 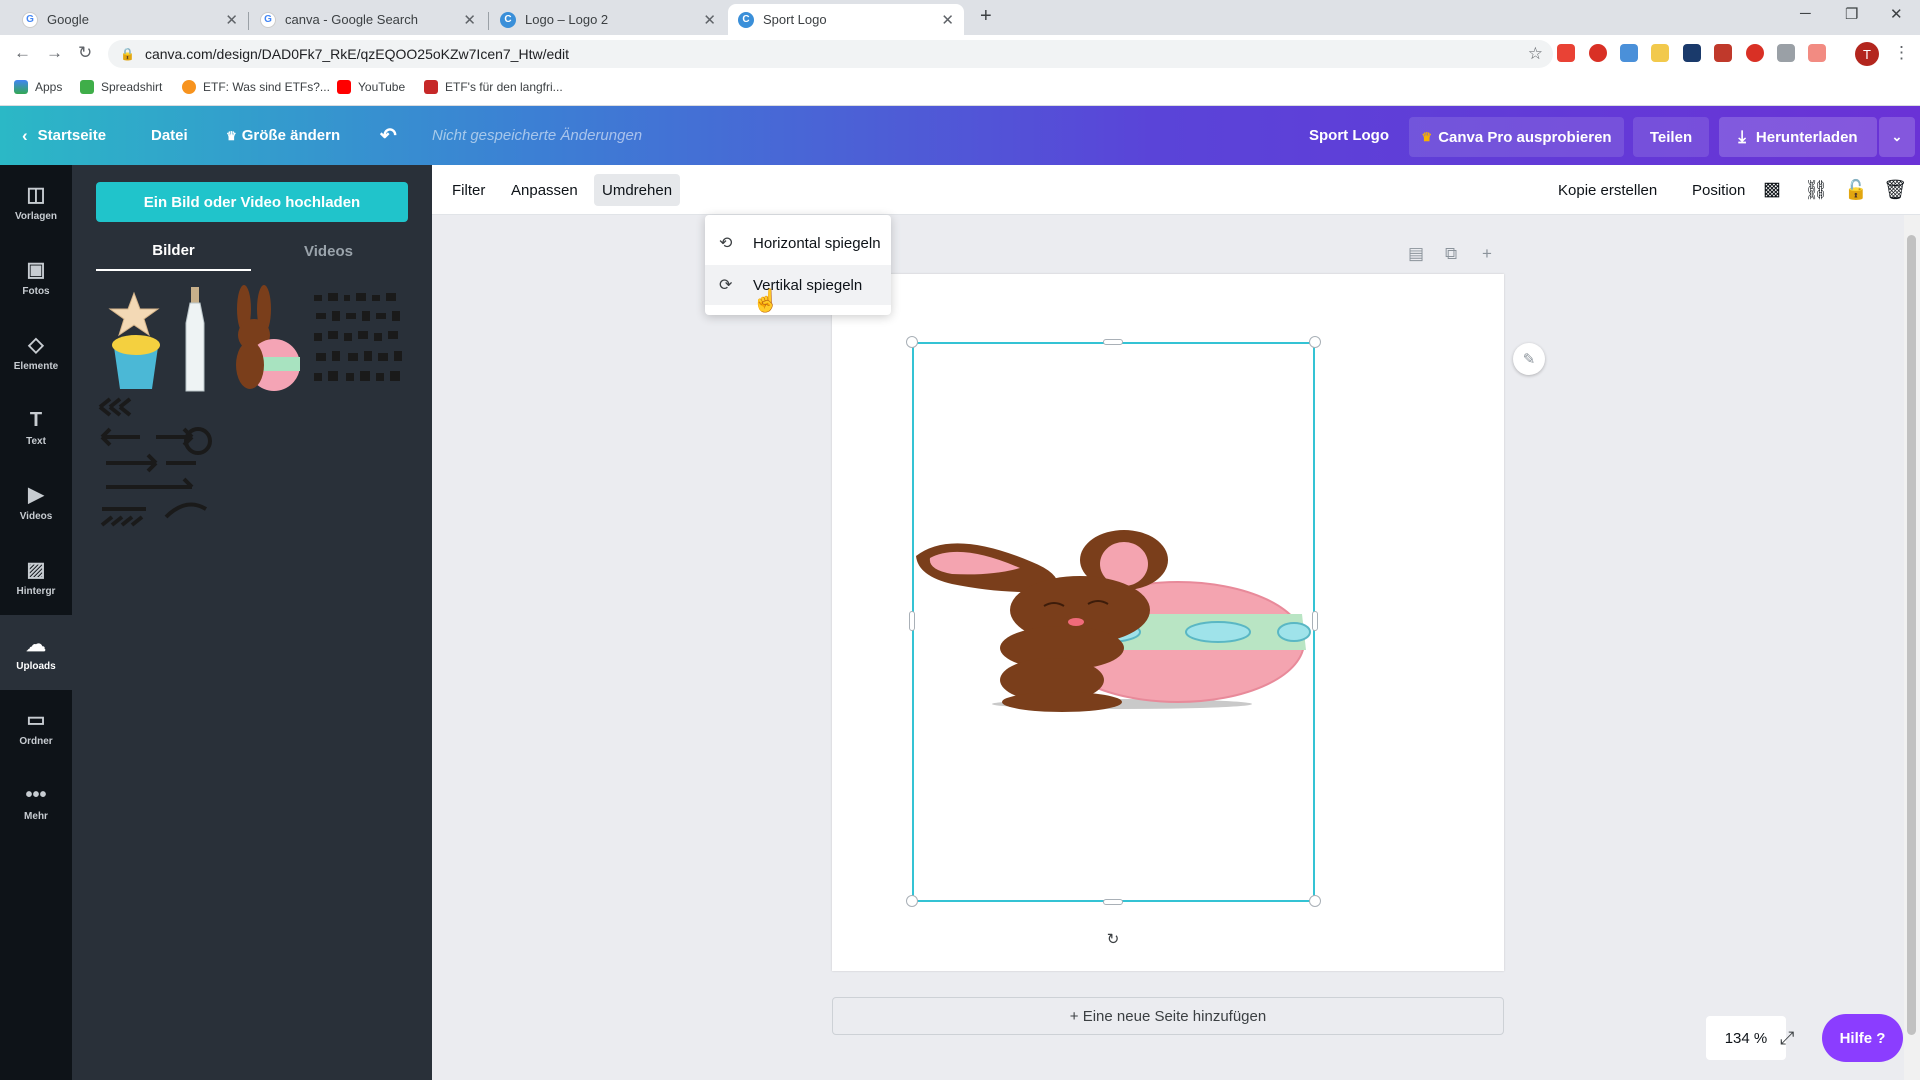 I want to click on rail-item-templates: ◫ Vorlagen, so click(x=36, y=202).